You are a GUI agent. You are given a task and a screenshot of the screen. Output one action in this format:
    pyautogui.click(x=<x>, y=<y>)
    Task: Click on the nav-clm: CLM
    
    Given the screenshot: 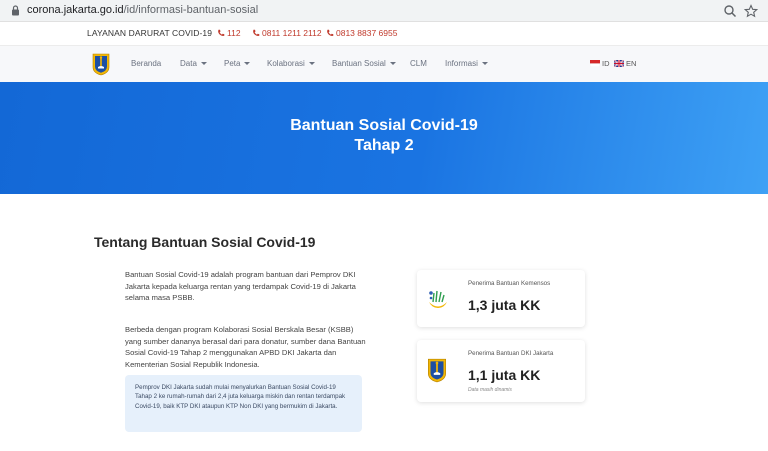 What is the action you would take?
    pyautogui.click(x=418, y=63)
    